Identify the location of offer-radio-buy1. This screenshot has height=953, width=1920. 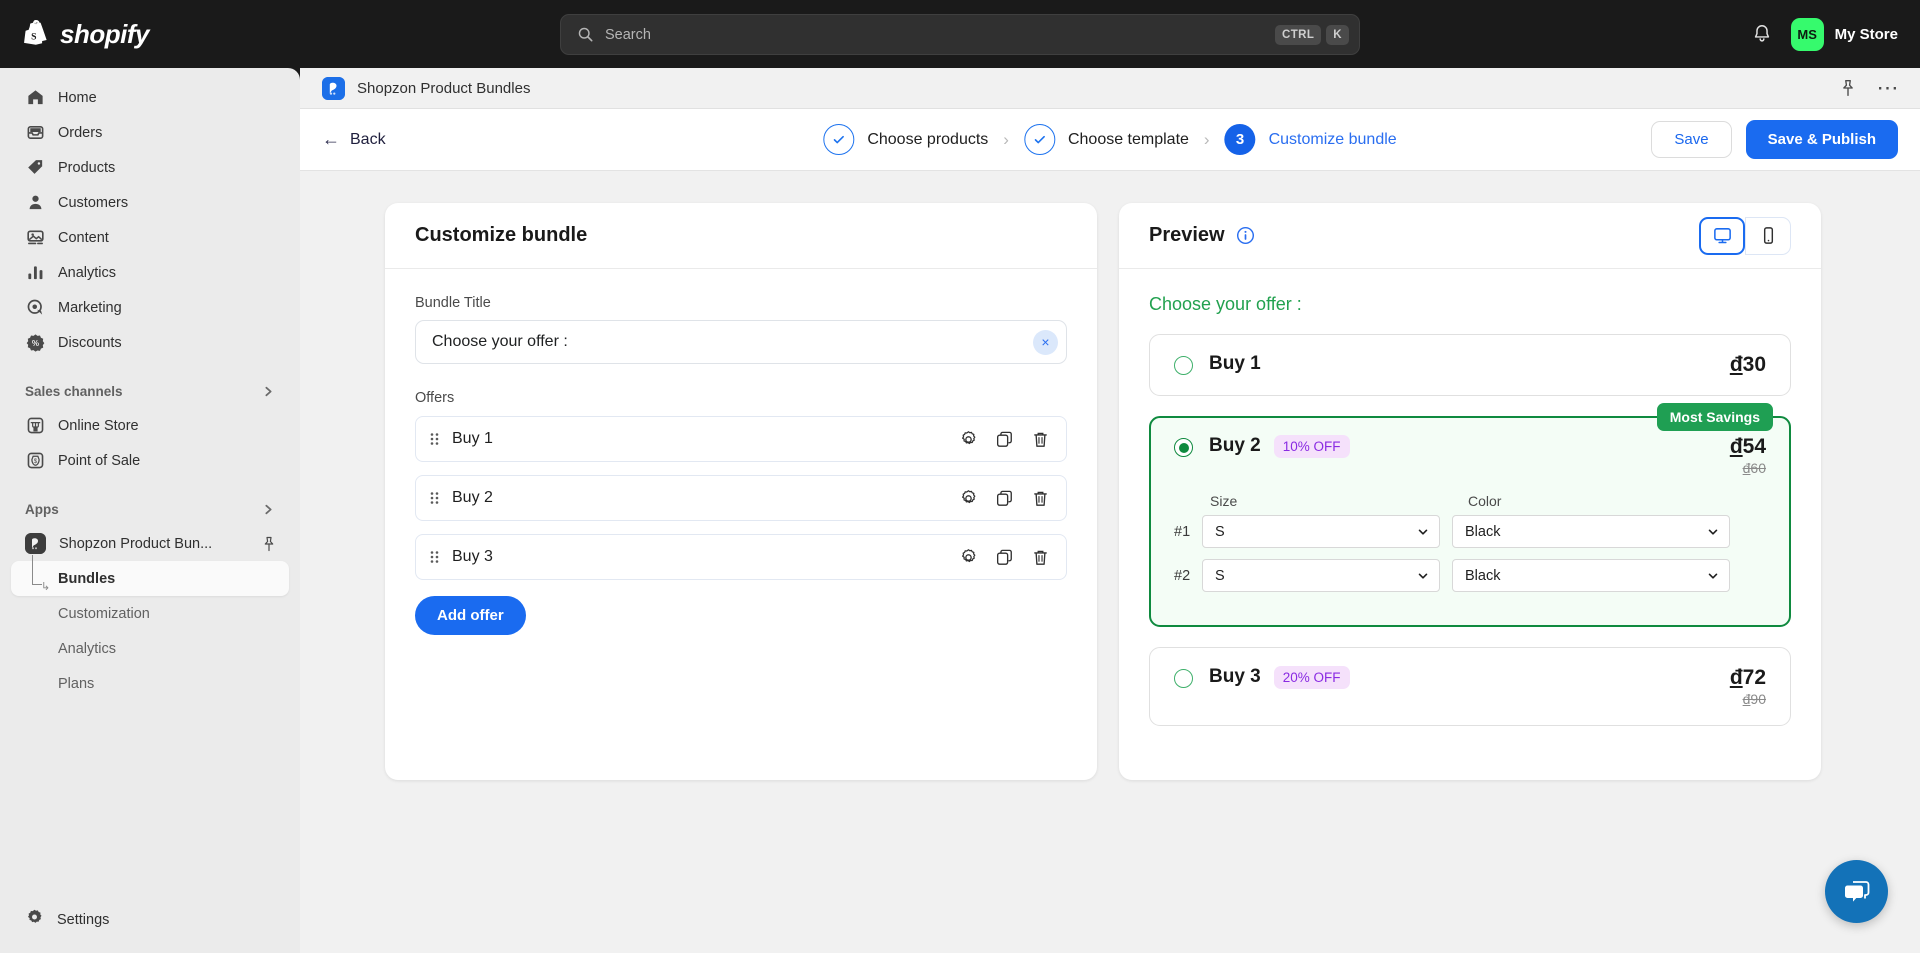
(1183, 365).